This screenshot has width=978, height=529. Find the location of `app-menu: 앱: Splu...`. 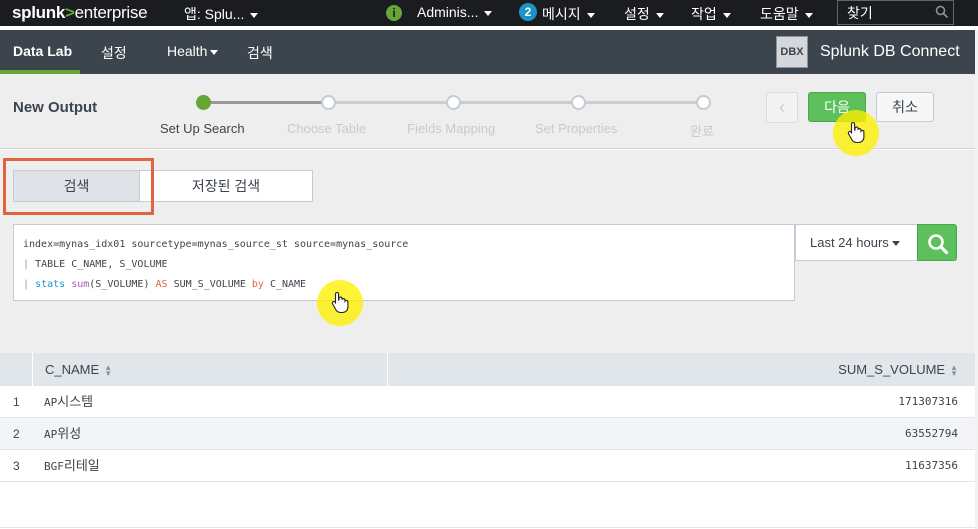

app-menu: 앱: Splu... is located at coordinates (221, 14).